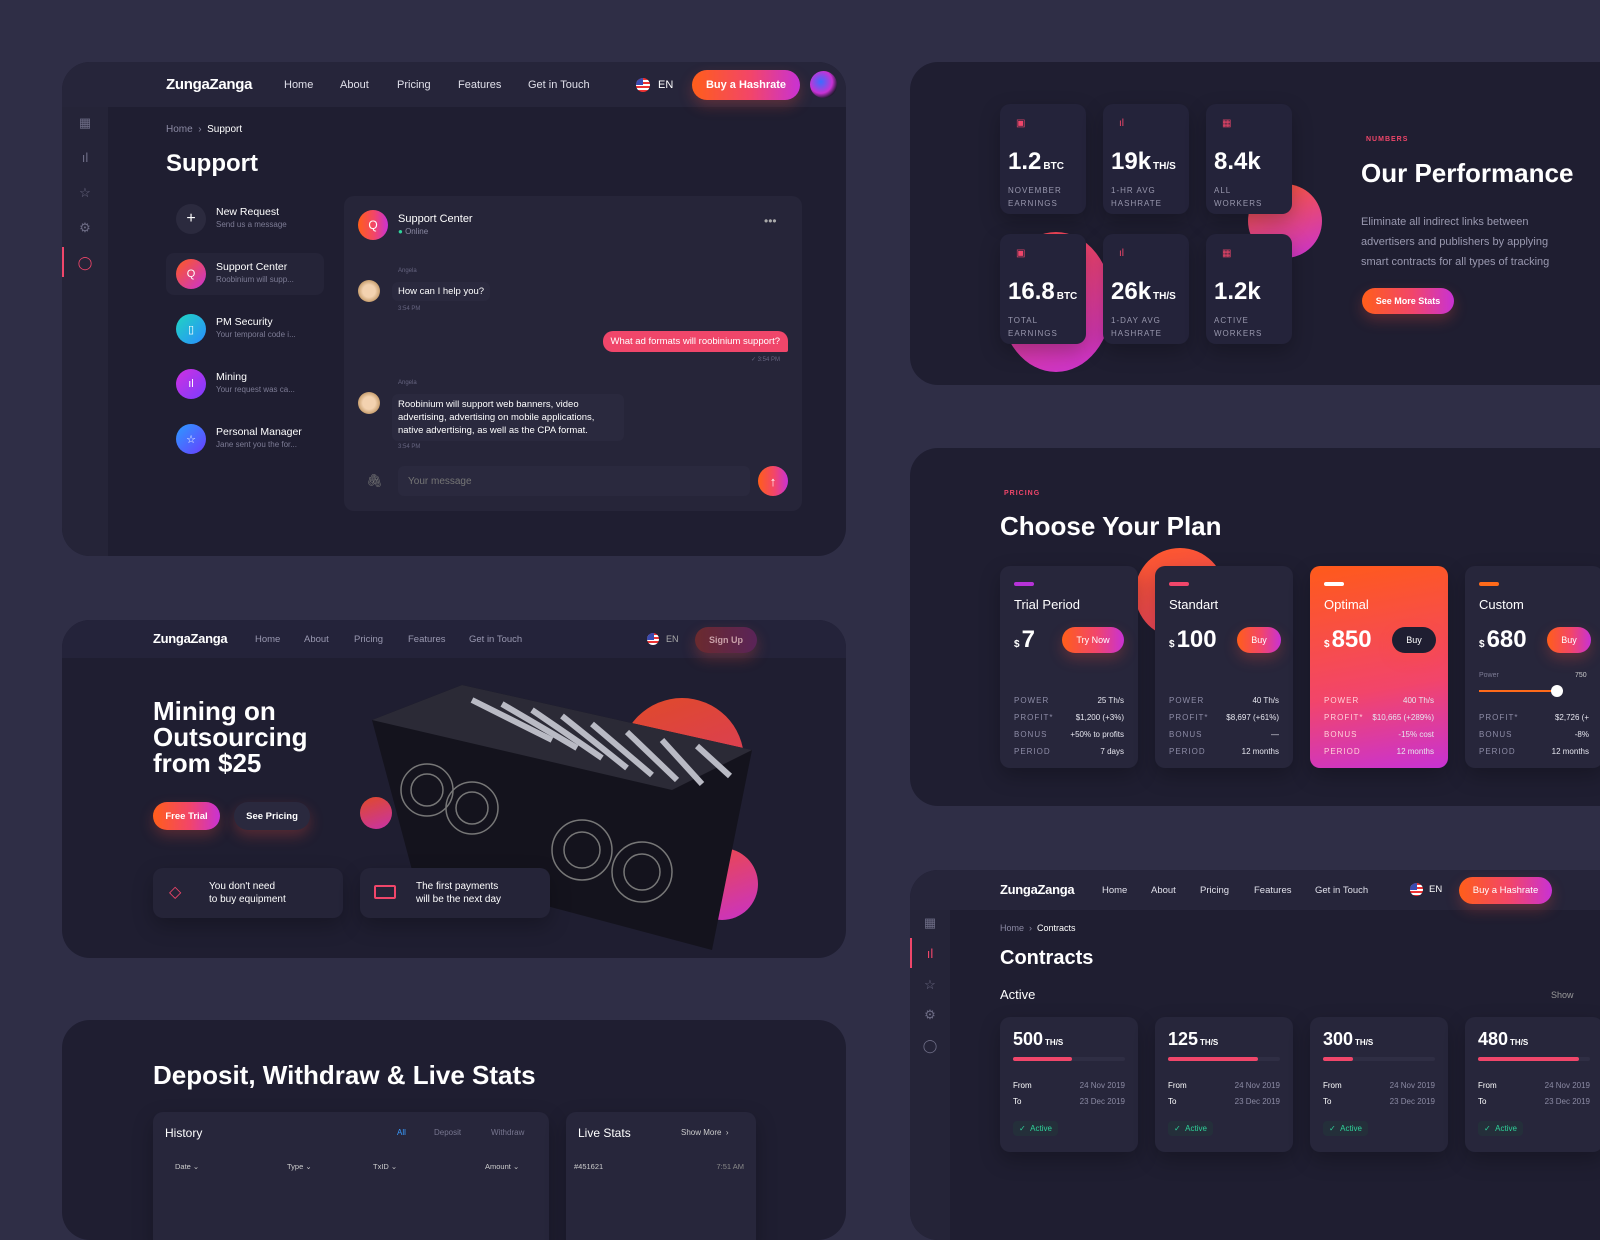 The width and height of the screenshot is (1600, 1240). I want to click on see-more-stats-button: See More Stats, so click(1408, 301).